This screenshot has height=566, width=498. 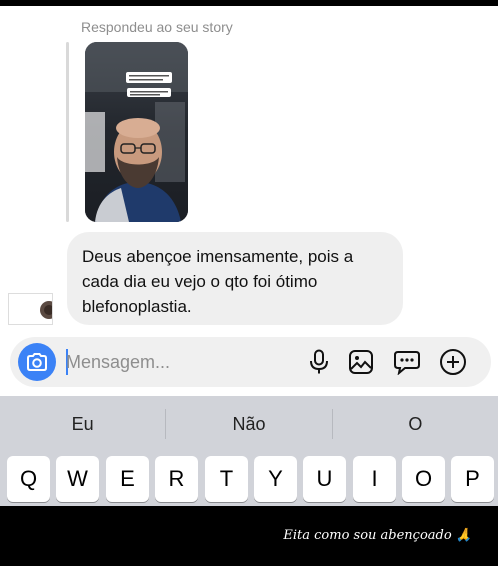 I want to click on avatar, so click(x=30, y=309).